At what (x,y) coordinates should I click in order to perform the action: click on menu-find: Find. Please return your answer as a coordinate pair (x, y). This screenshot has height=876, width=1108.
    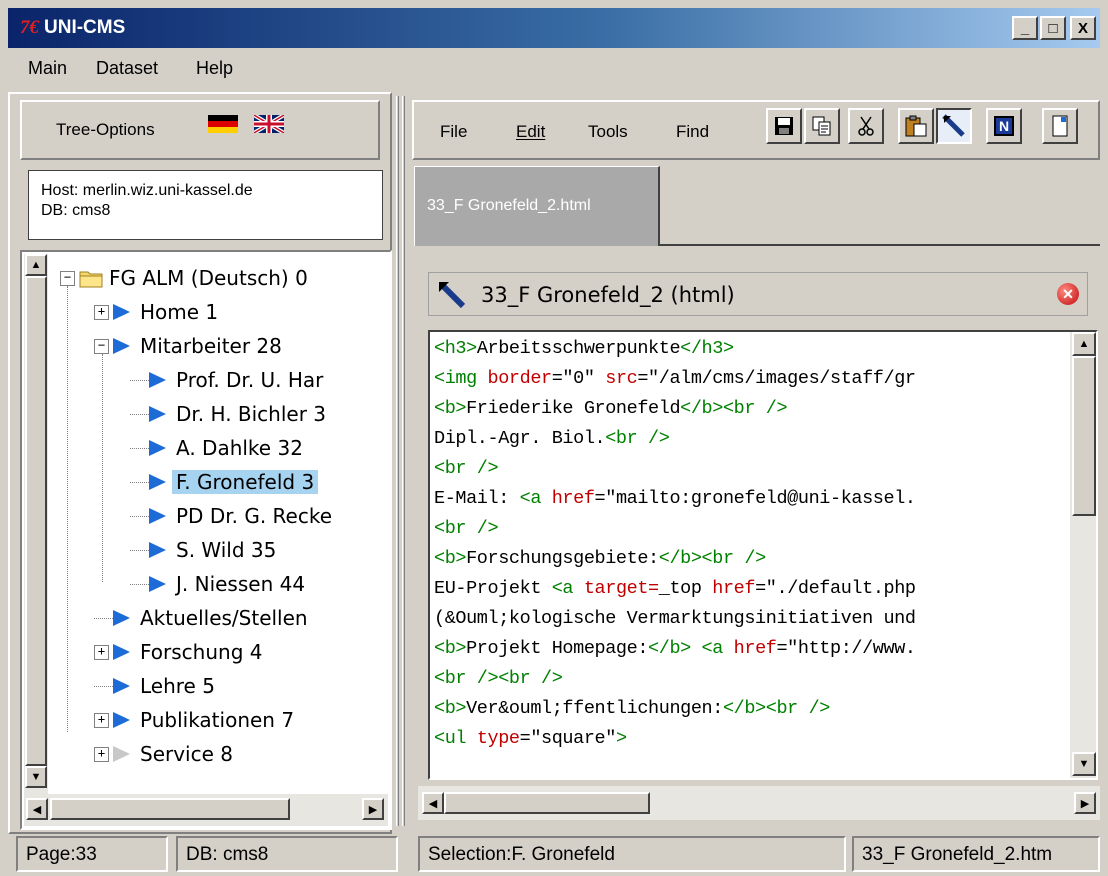
    Looking at the image, I should click on (692, 132).